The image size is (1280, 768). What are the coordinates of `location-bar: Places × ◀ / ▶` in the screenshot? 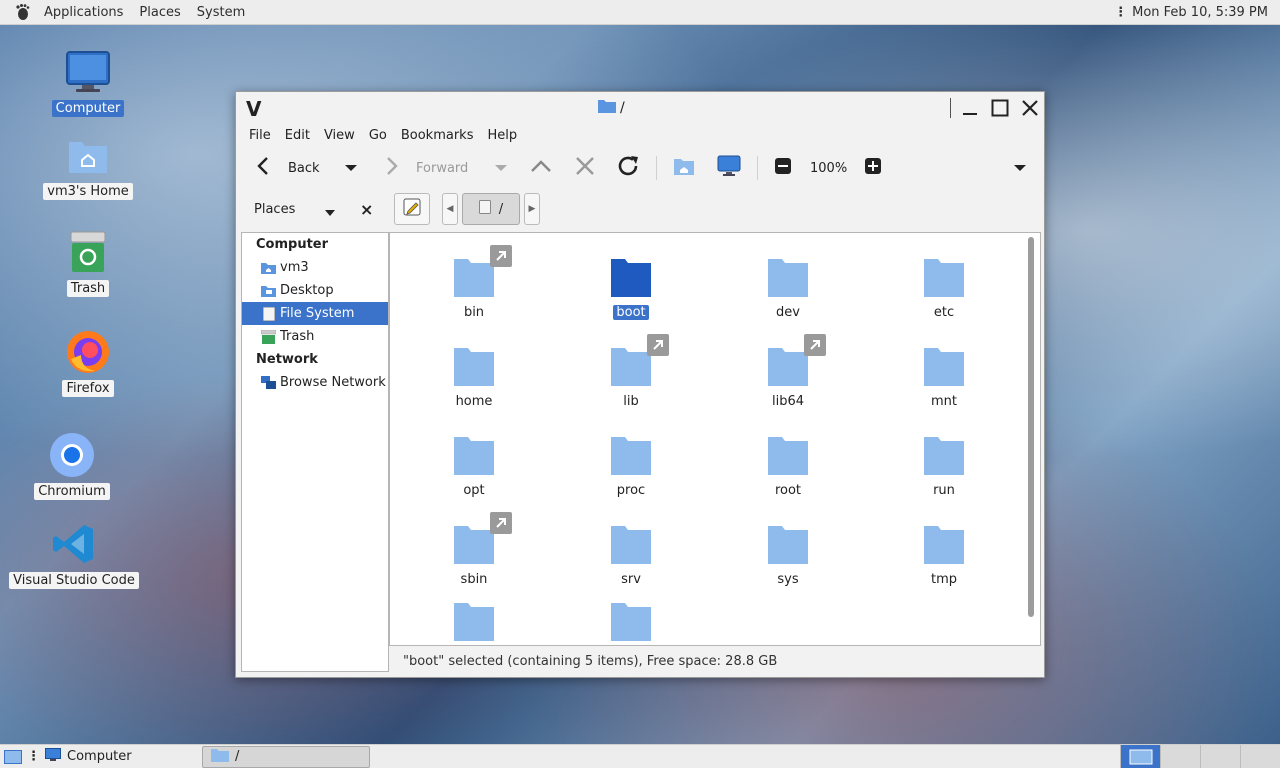 It's located at (640, 211).